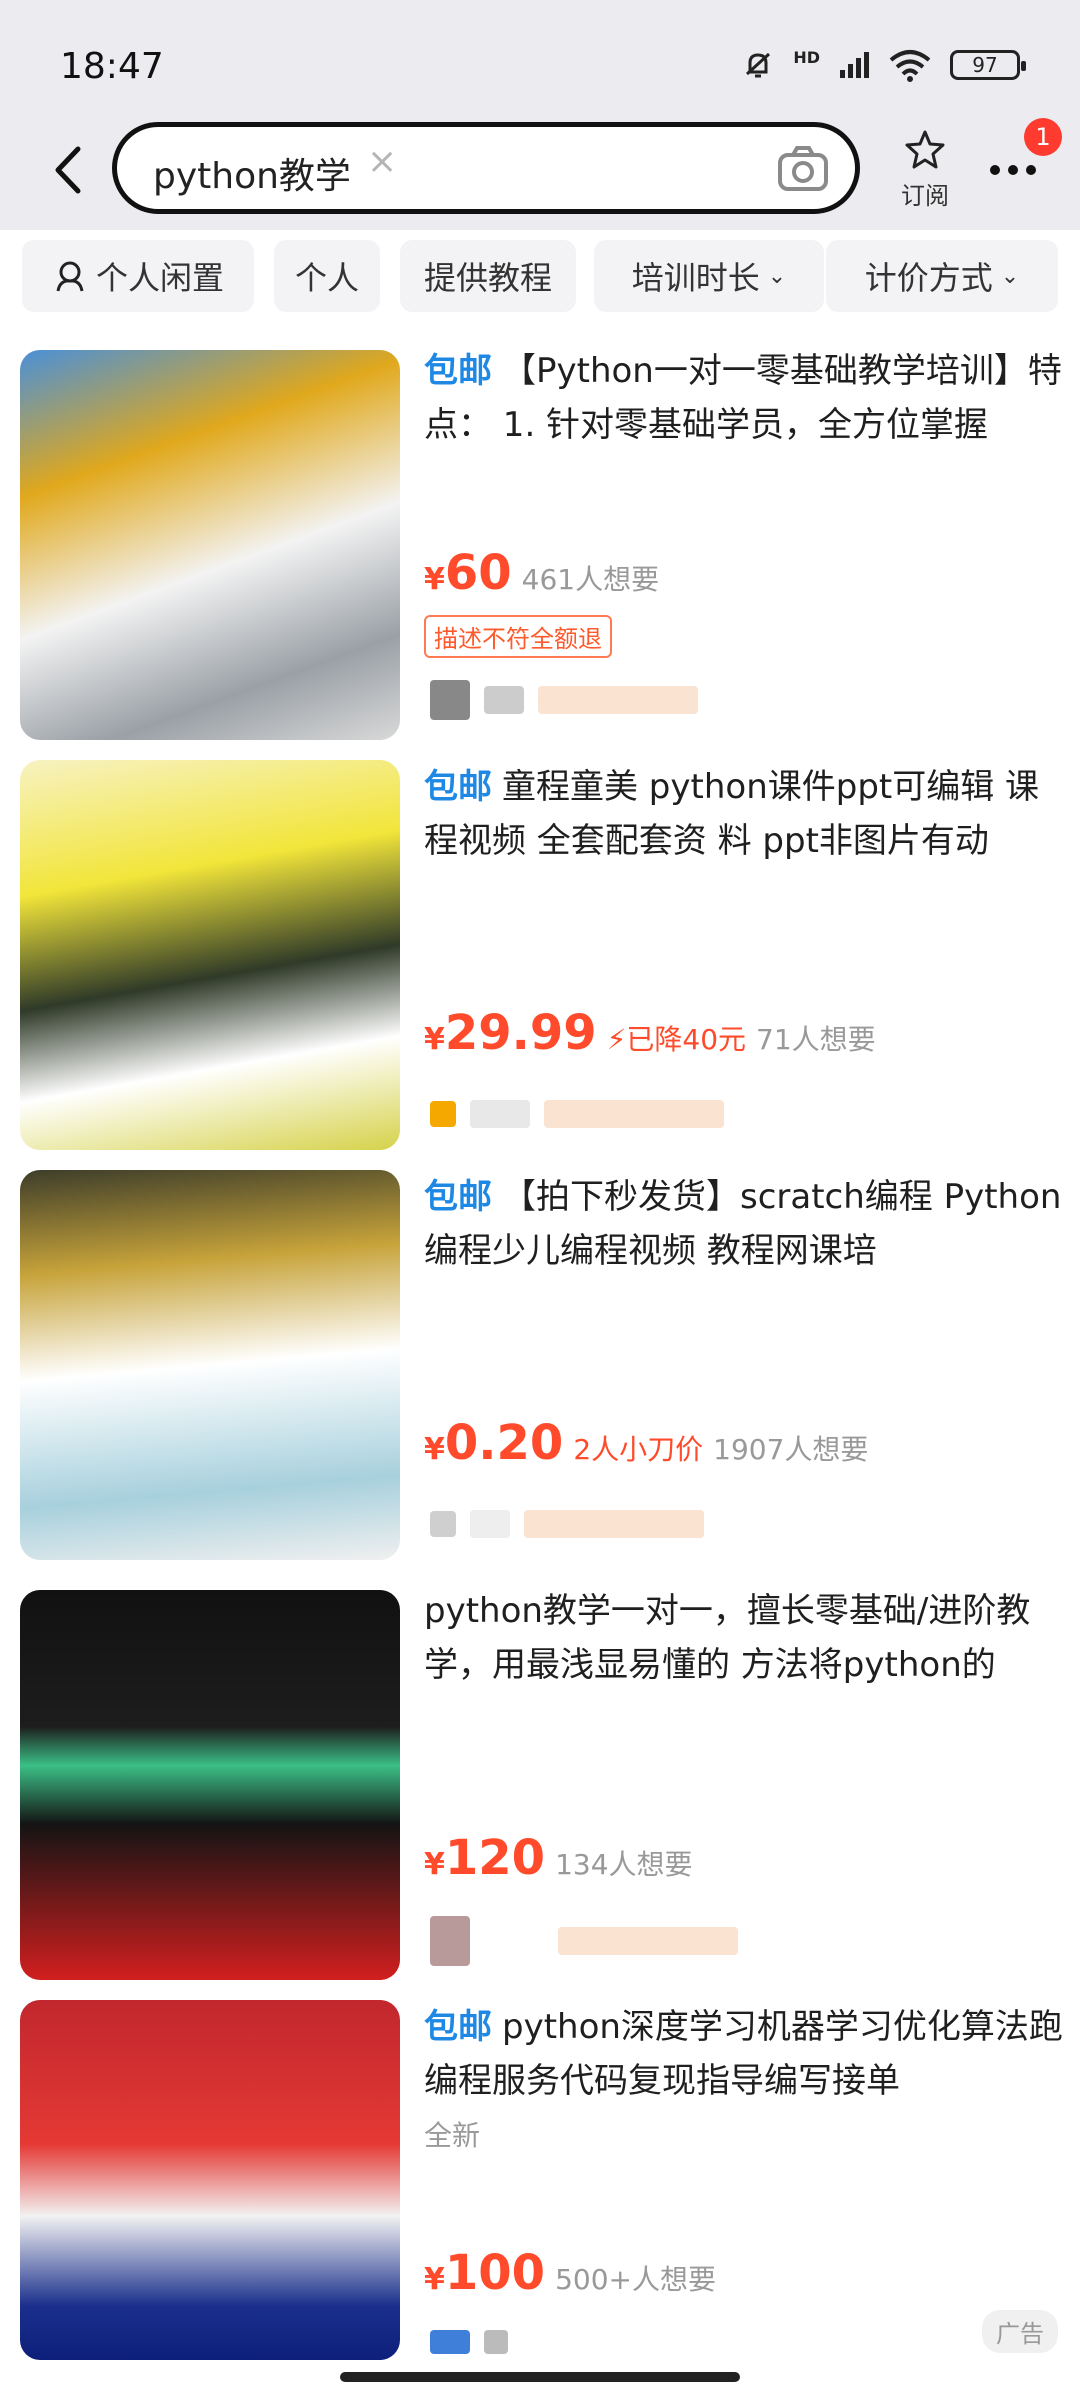 This screenshot has width=1080, height=2400. Describe the element at coordinates (478, 573) in the screenshot. I see `price: 60` at that location.